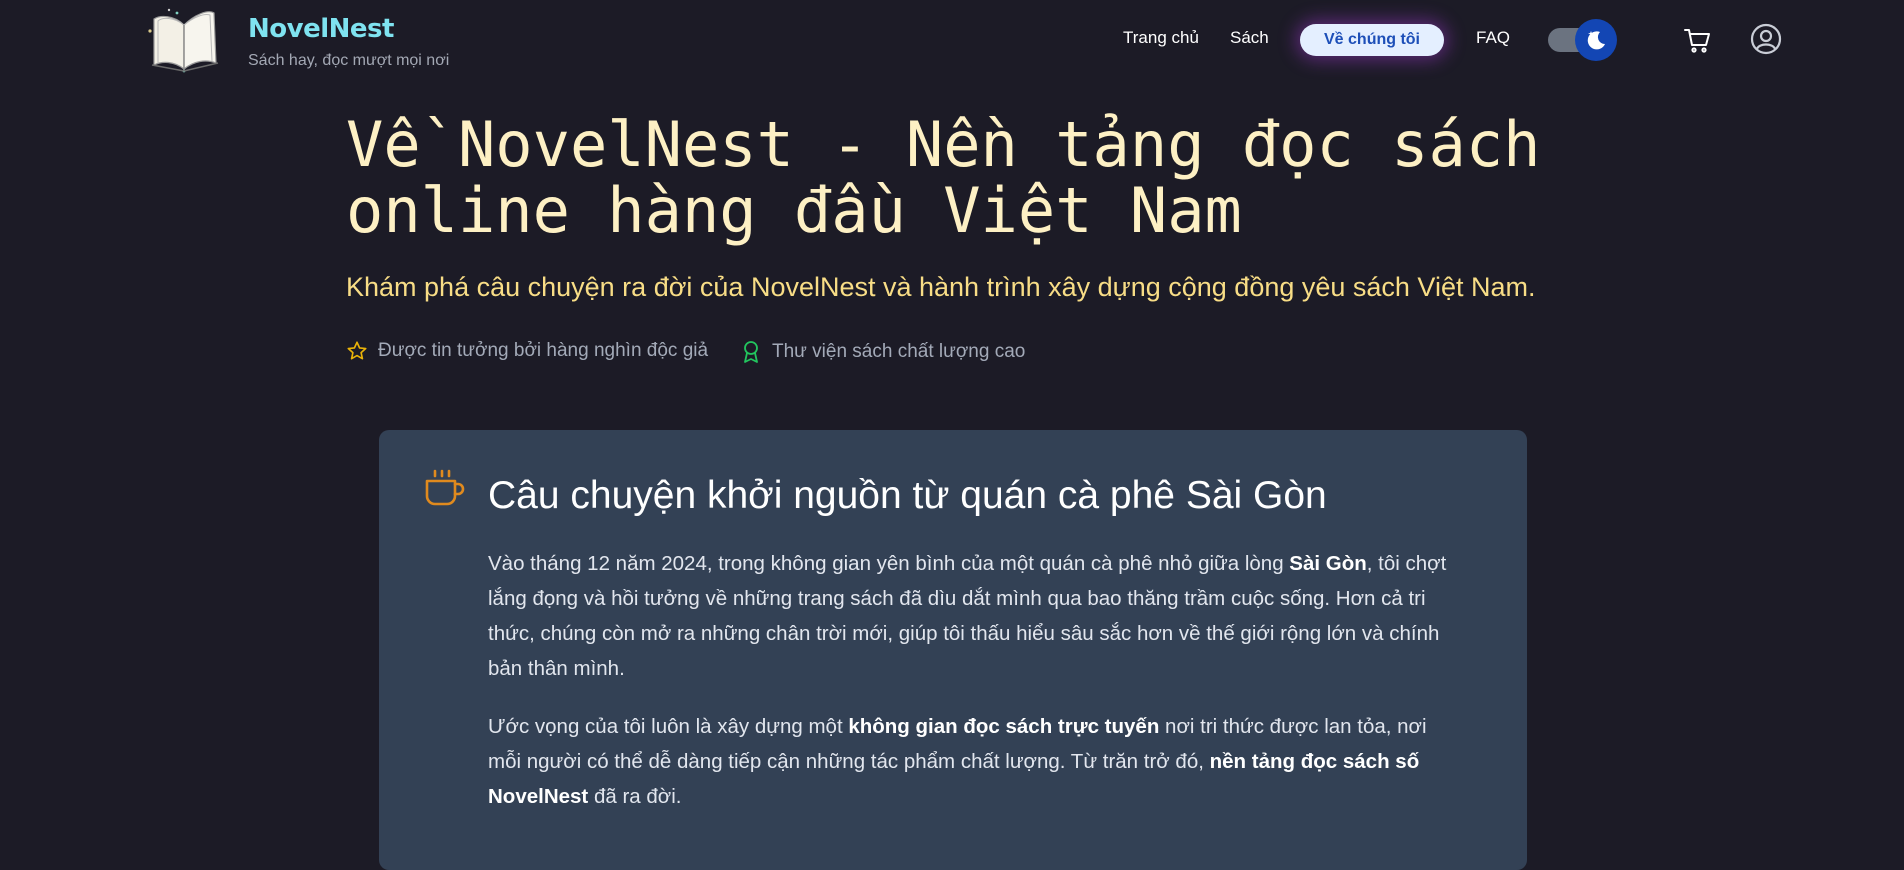 This screenshot has height=870, width=1904. What do you see at coordinates (751, 352) in the screenshot?
I see `award-icon` at bounding box center [751, 352].